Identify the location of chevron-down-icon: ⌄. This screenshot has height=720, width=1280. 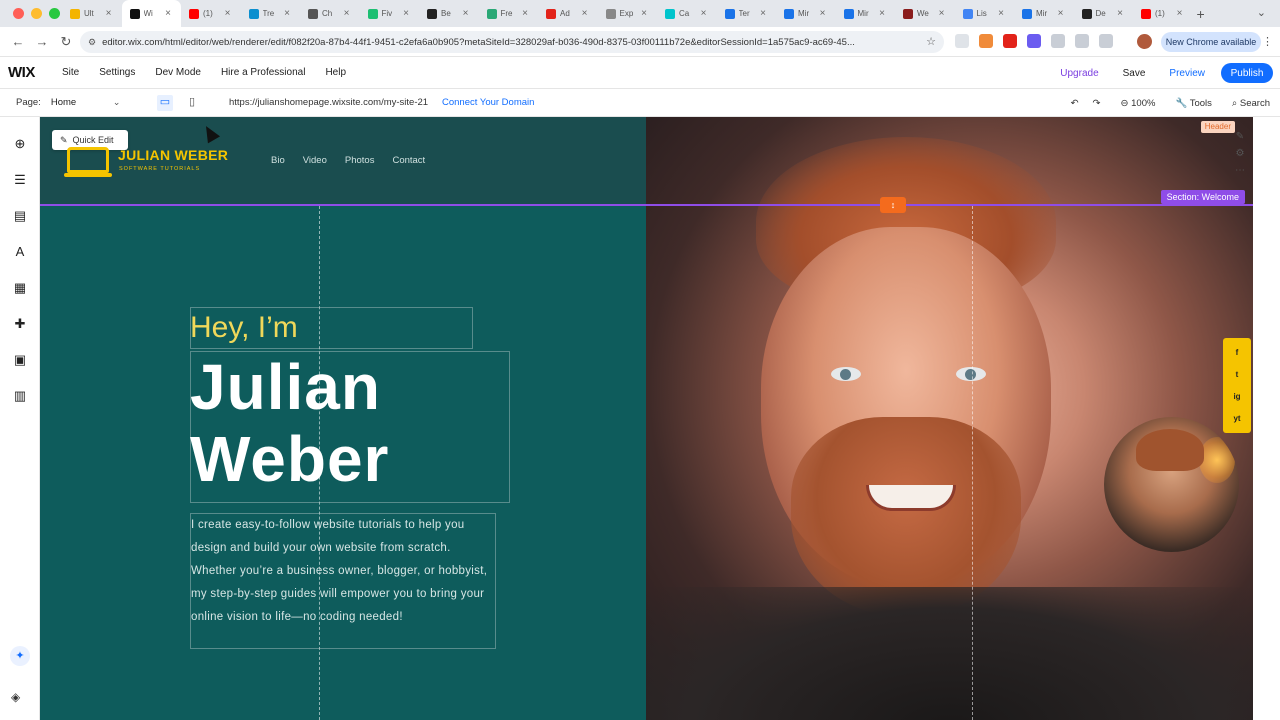
(117, 102).